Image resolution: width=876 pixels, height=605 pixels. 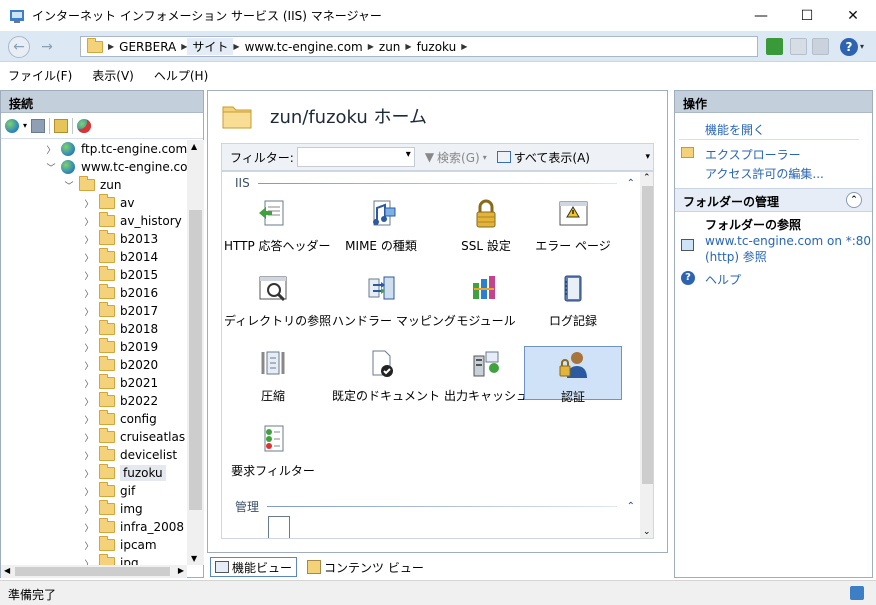 I want to click on maximize-button: ☐, so click(x=807, y=15).